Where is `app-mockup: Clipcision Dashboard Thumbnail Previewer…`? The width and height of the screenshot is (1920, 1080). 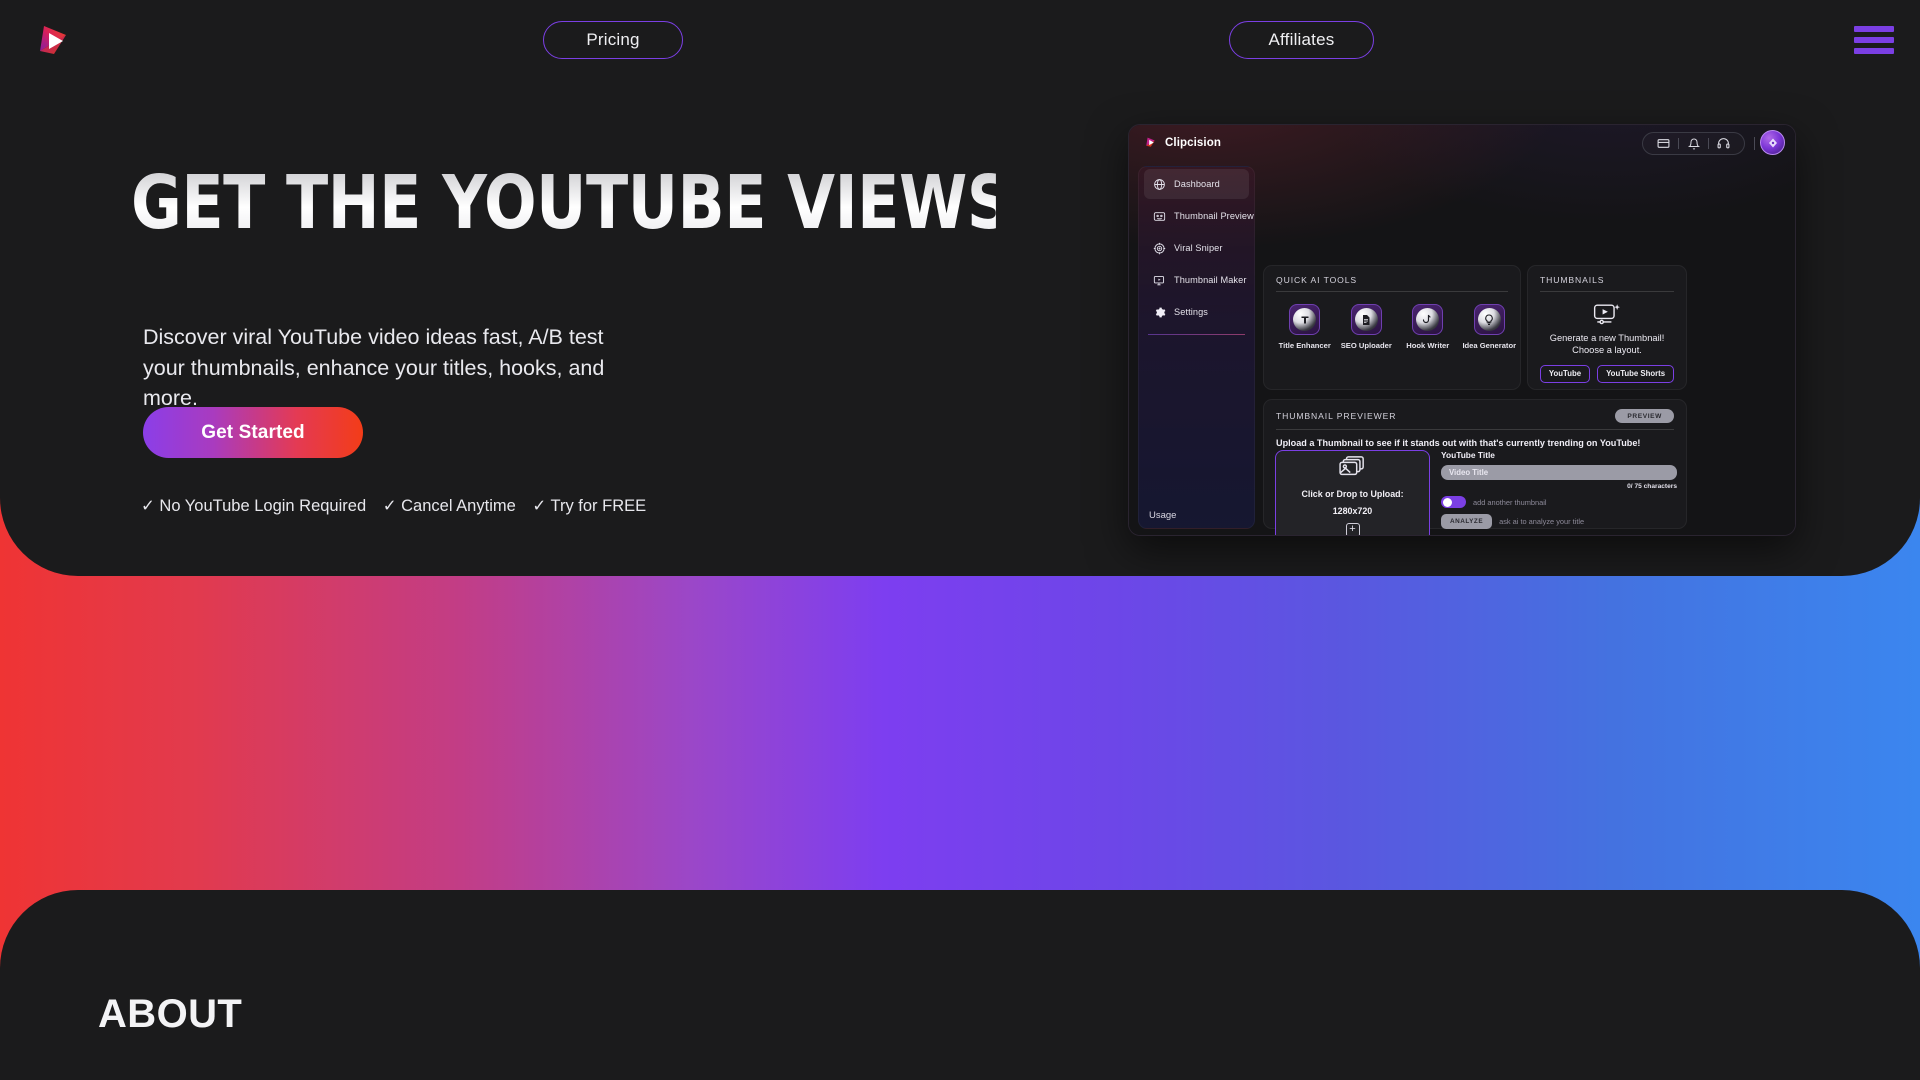
app-mockup: Clipcision Dashboard Thumbnail Previewer… is located at coordinates (1462, 330).